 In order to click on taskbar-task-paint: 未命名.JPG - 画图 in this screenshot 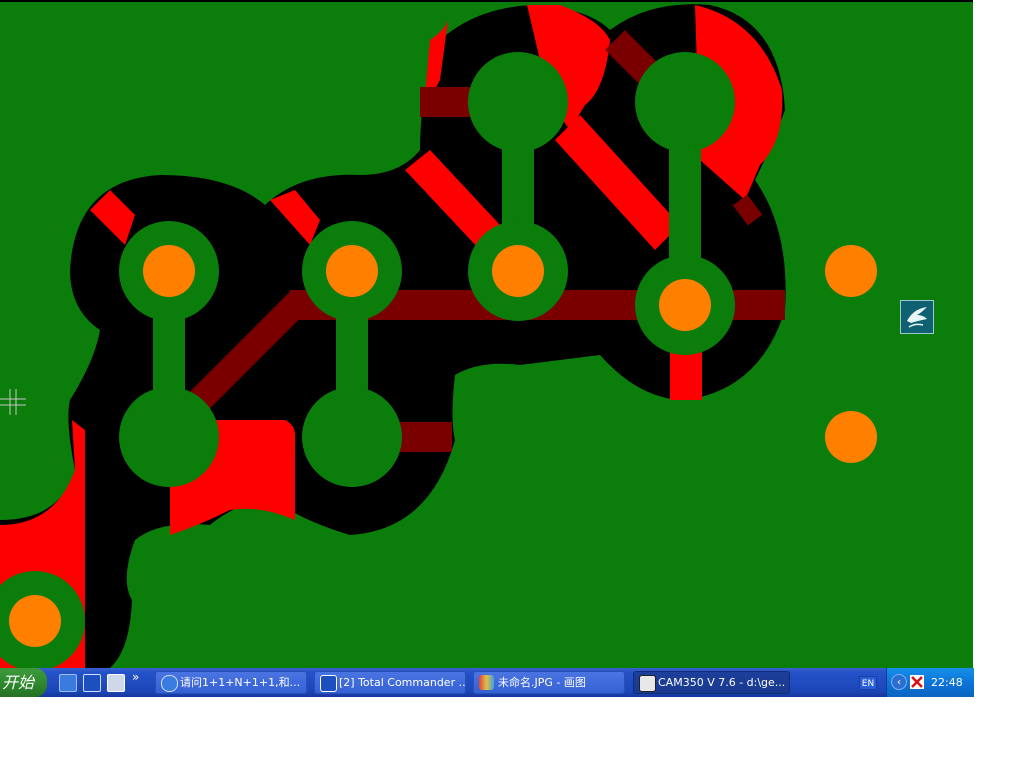, I will do `click(549, 682)`.